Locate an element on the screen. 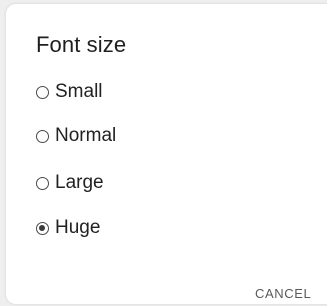 The image size is (327, 306). option-large: Large is located at coordinates (70, 183).